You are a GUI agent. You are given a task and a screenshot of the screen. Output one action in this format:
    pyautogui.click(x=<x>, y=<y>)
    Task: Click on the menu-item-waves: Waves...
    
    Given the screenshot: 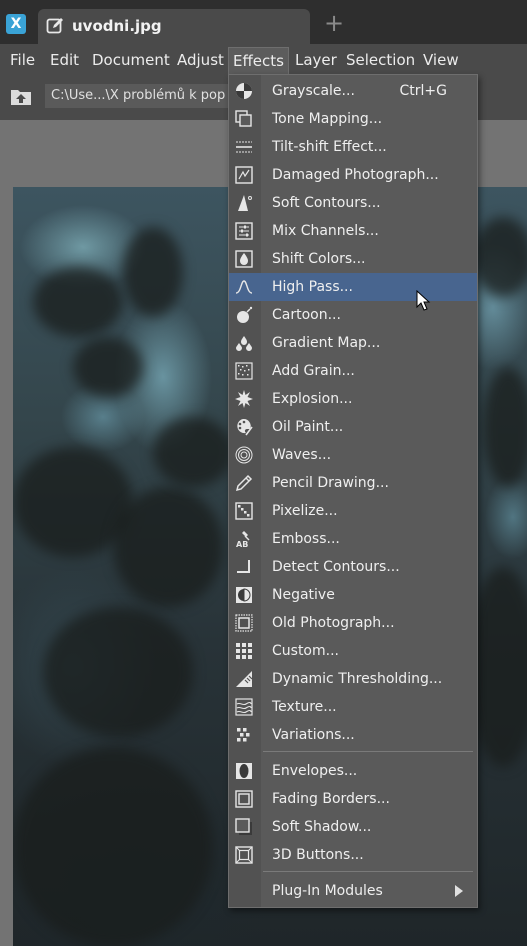 What is the action you would take?
    pyautogui.click(x=353, y=455)
    